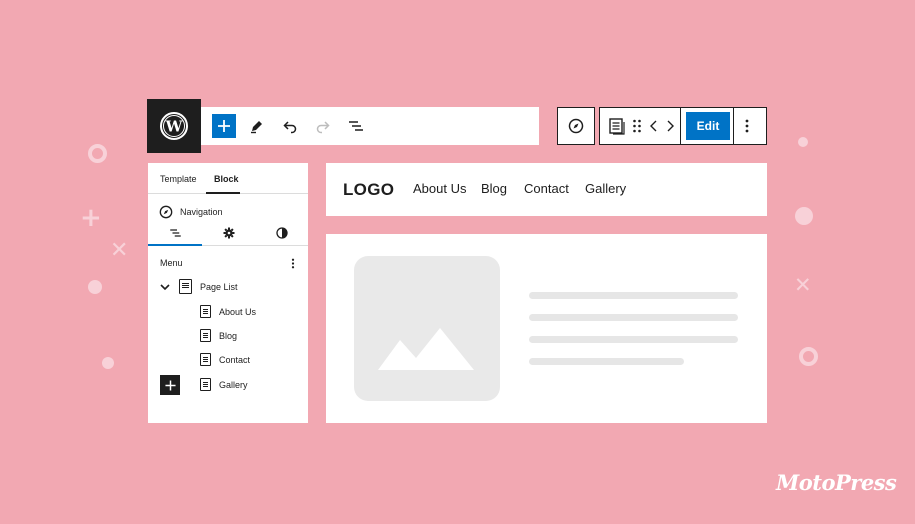  I want to click on move-arrows-button, so click(662, 128).